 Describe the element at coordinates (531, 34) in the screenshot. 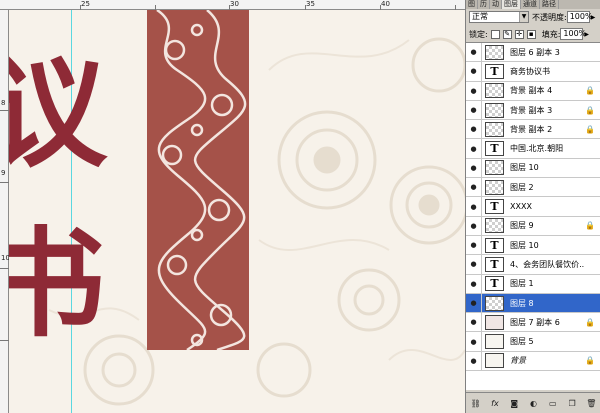

I see `lock-all-icon: ▪` at that location.